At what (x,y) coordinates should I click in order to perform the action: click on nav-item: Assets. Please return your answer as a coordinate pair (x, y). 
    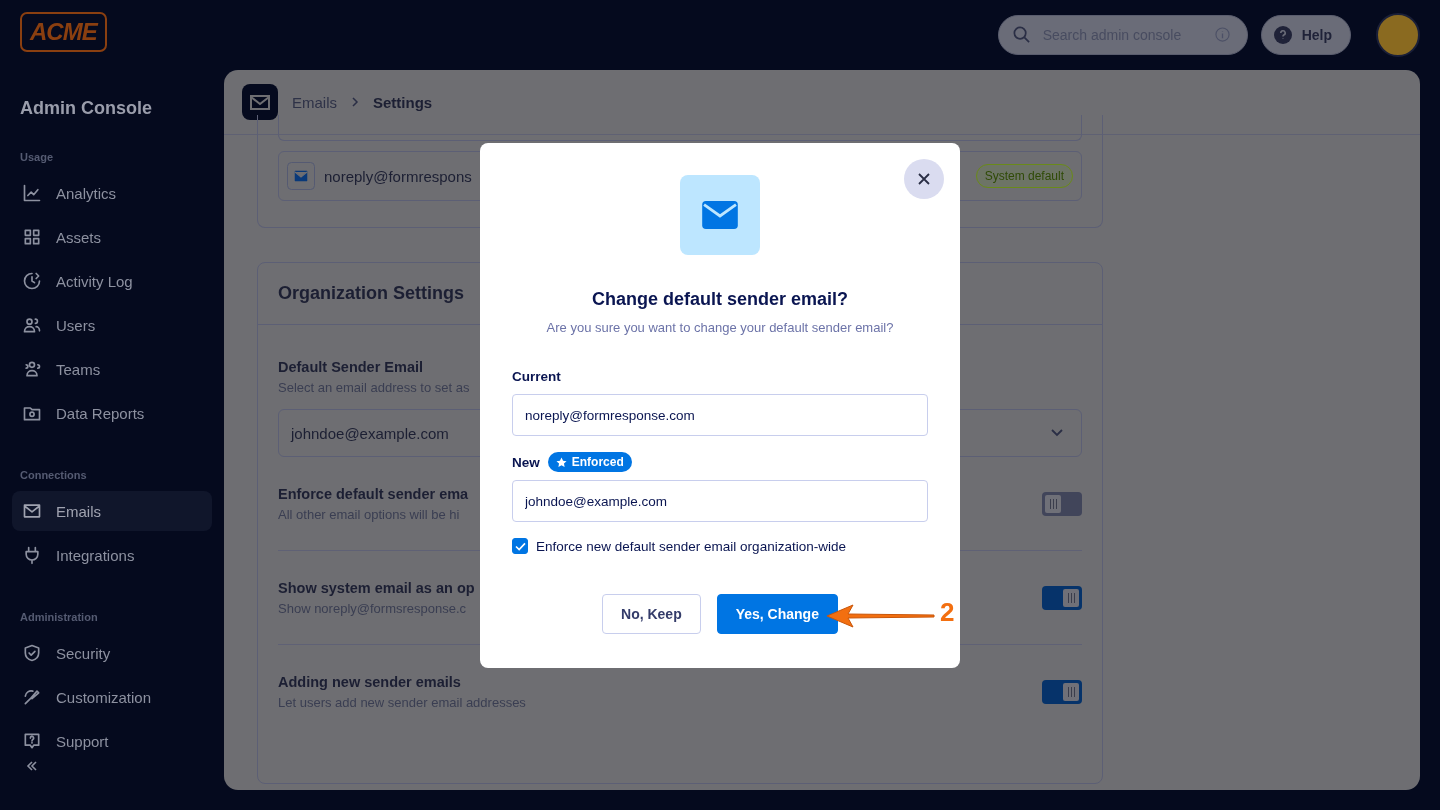
    Looking at the image, I should click on (112, 237).